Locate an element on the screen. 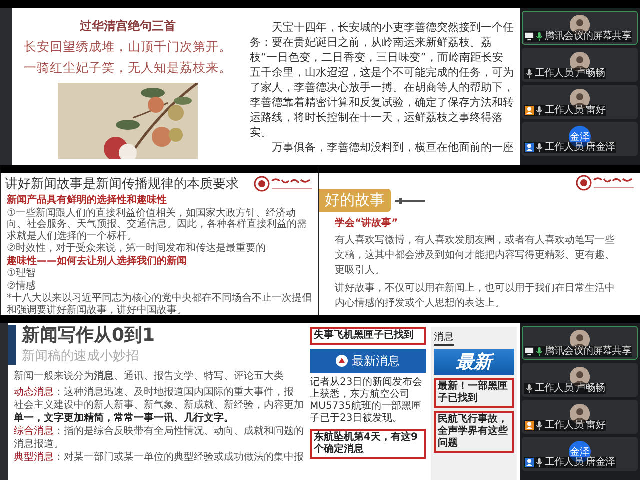 This screenshot has height=480, width=640. story-paragraph: 天宝十四年，长安城的小吏李善德突然接到一个任务：要在贵妃诞日之前，从岭南运来新鲜荔枝。荔枝“一日色变，二日香变，三日味变”，而岭南距长安五千余里，山水迢迢，这是个不可能完成的任务，可为了家人，李善德决心放手一搏。在胡商等人的帮助下，李善德靠着精密计算和反复试验，确定了保存方法和转运路线，将时长控制在十一天，运鲜荔枝之事终得落实。 is located at coordinates (382, 80).